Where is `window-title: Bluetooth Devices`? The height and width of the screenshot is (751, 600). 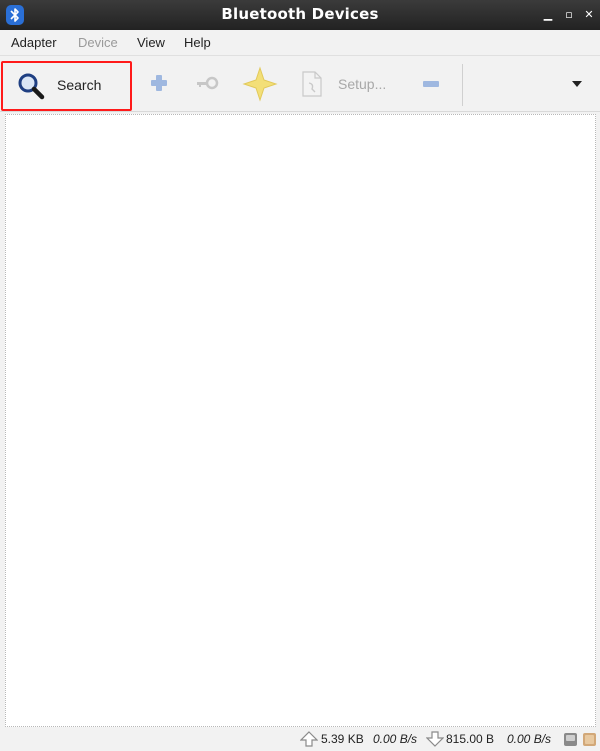 window-title: Bluetooth Devices is located at coordinates (300, 14).